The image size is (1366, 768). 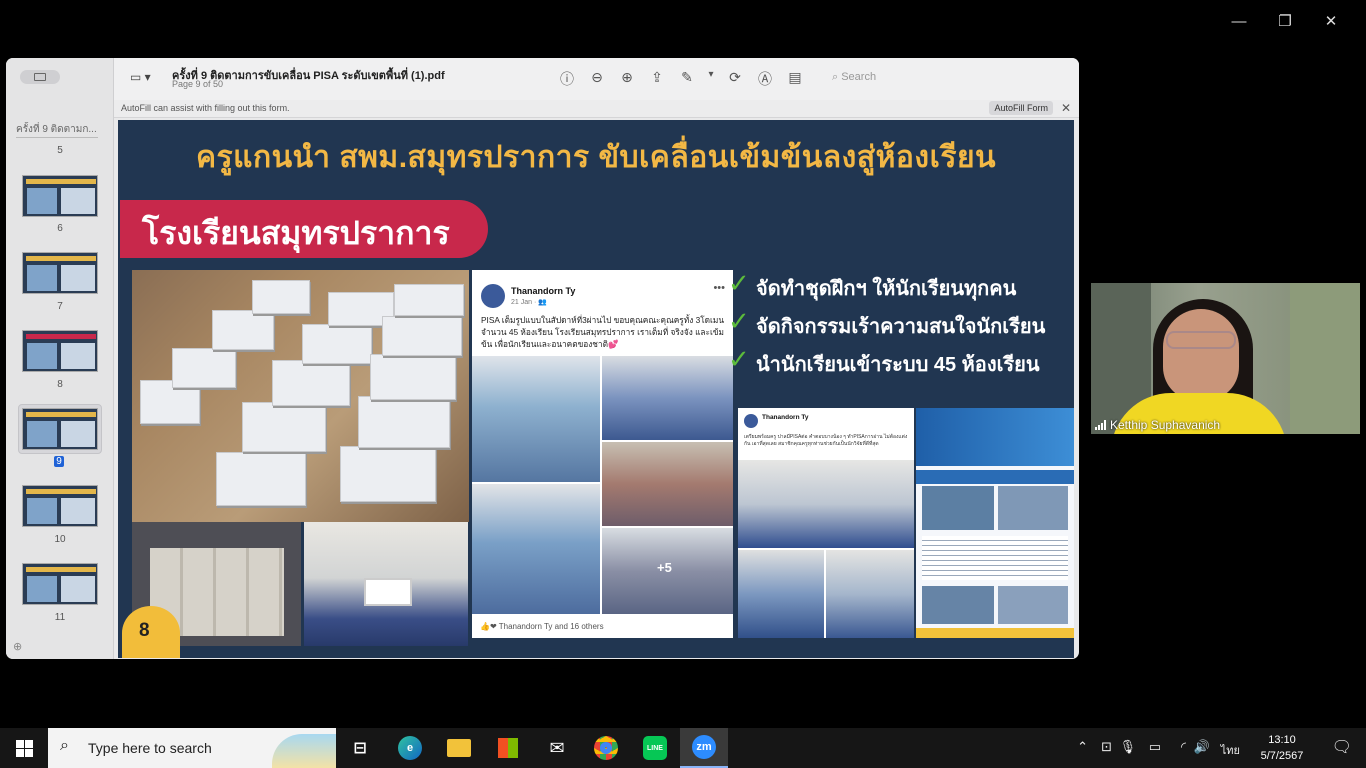 I want to click on badge-number: 8, so click(x=144, y=630).